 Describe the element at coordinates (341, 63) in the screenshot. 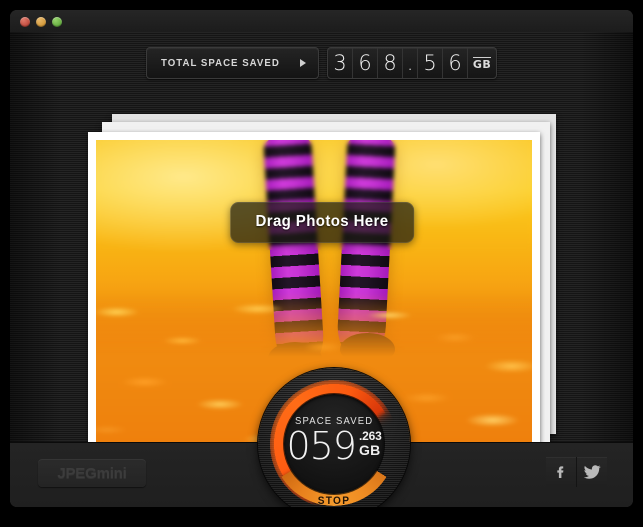

I see `counter-digit: 3` at that location.